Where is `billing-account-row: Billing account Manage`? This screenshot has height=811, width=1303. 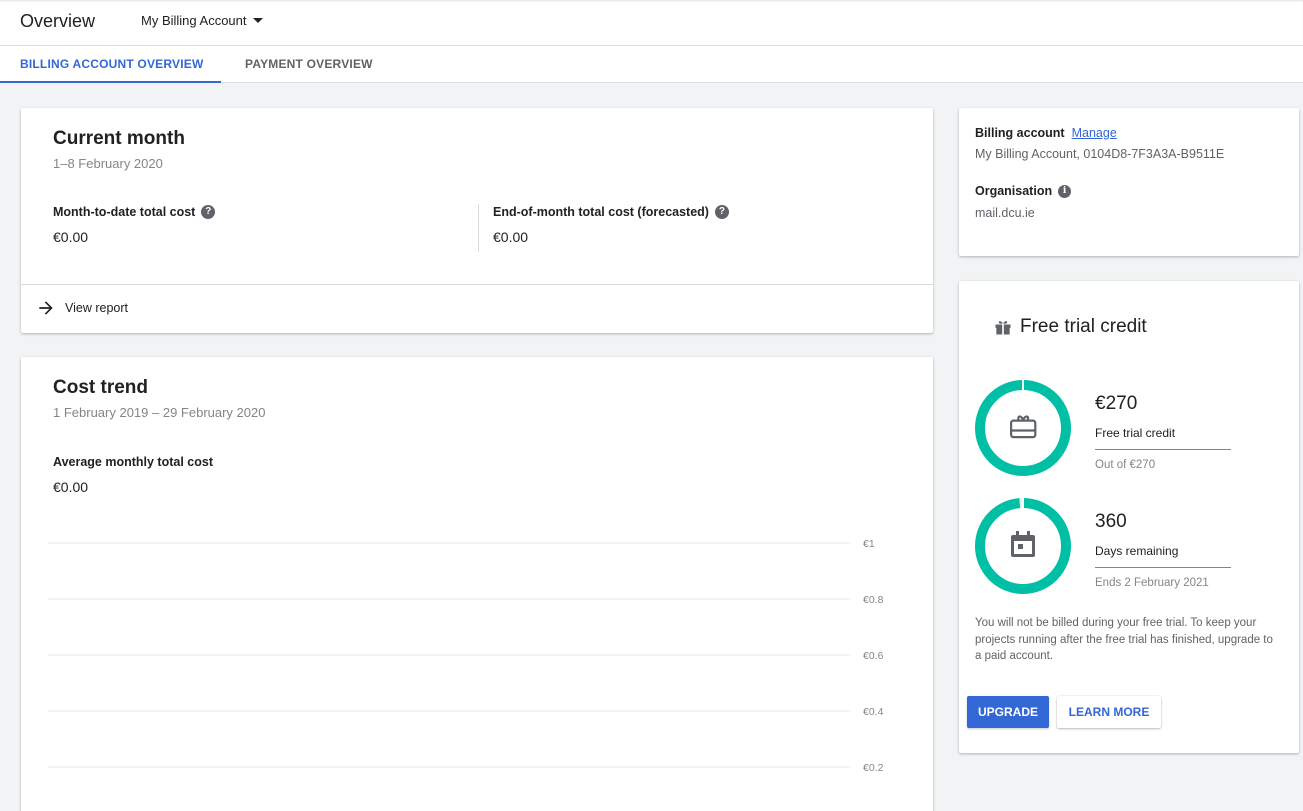 billing-account-row: Billing account Manage is located at coordinates (1046, 133).